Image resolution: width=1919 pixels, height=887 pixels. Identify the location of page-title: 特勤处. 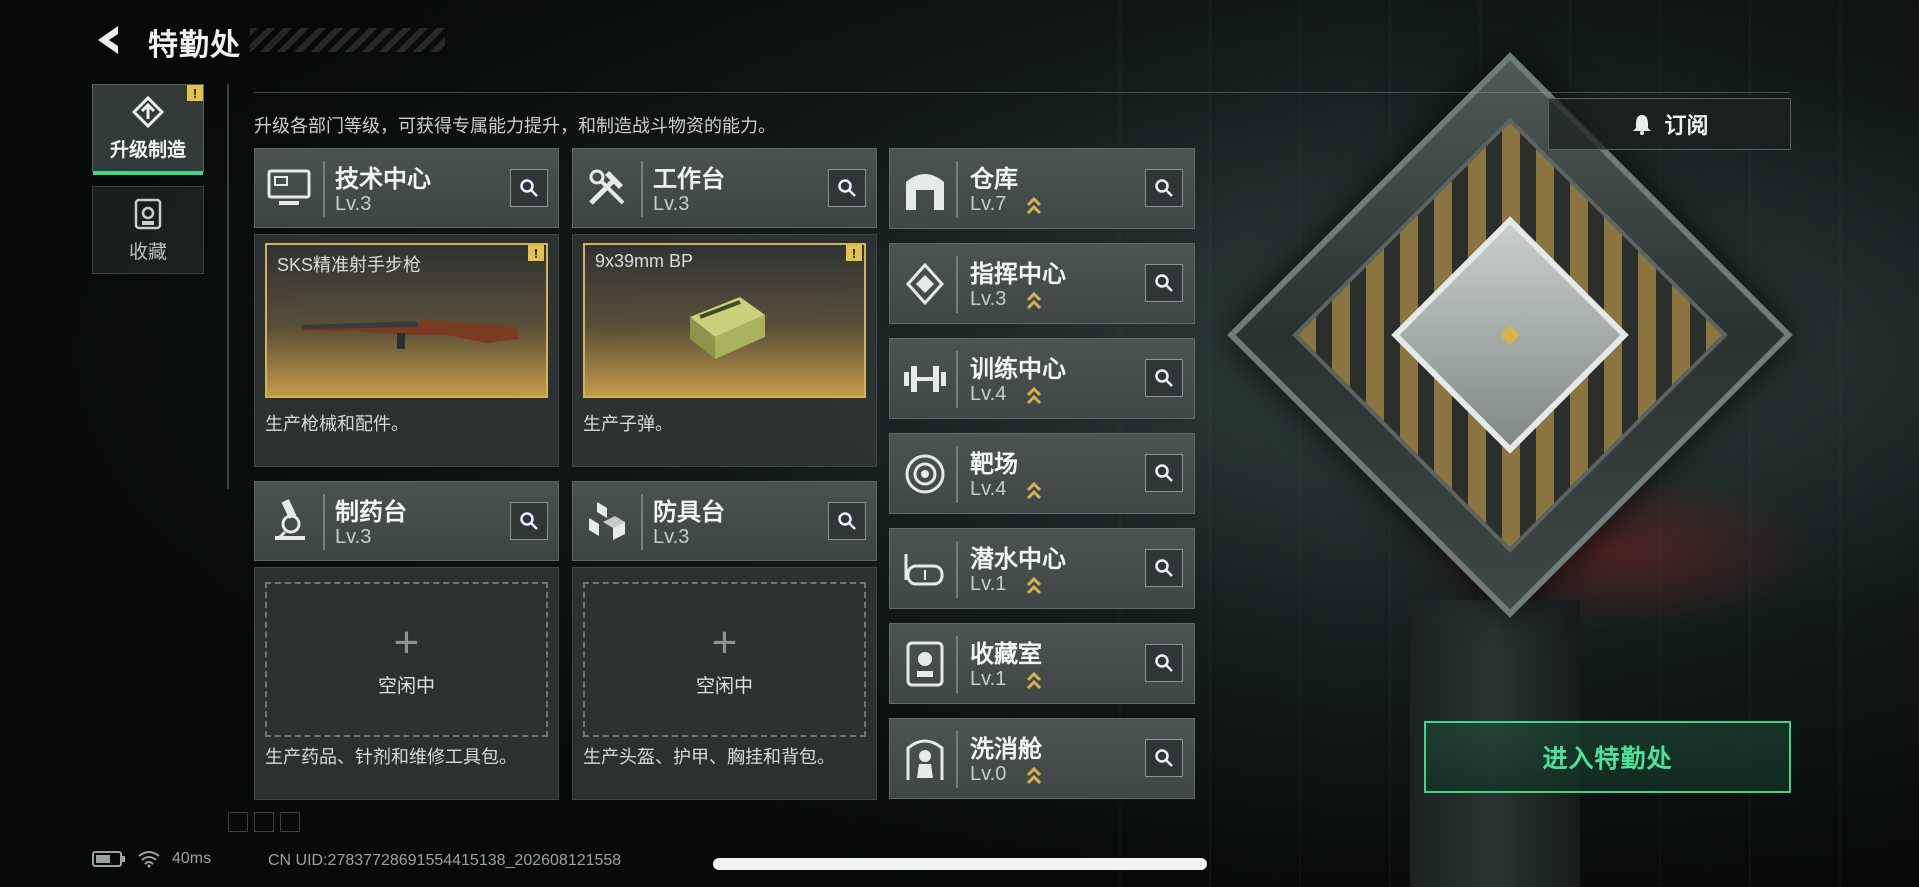
(194, 45).